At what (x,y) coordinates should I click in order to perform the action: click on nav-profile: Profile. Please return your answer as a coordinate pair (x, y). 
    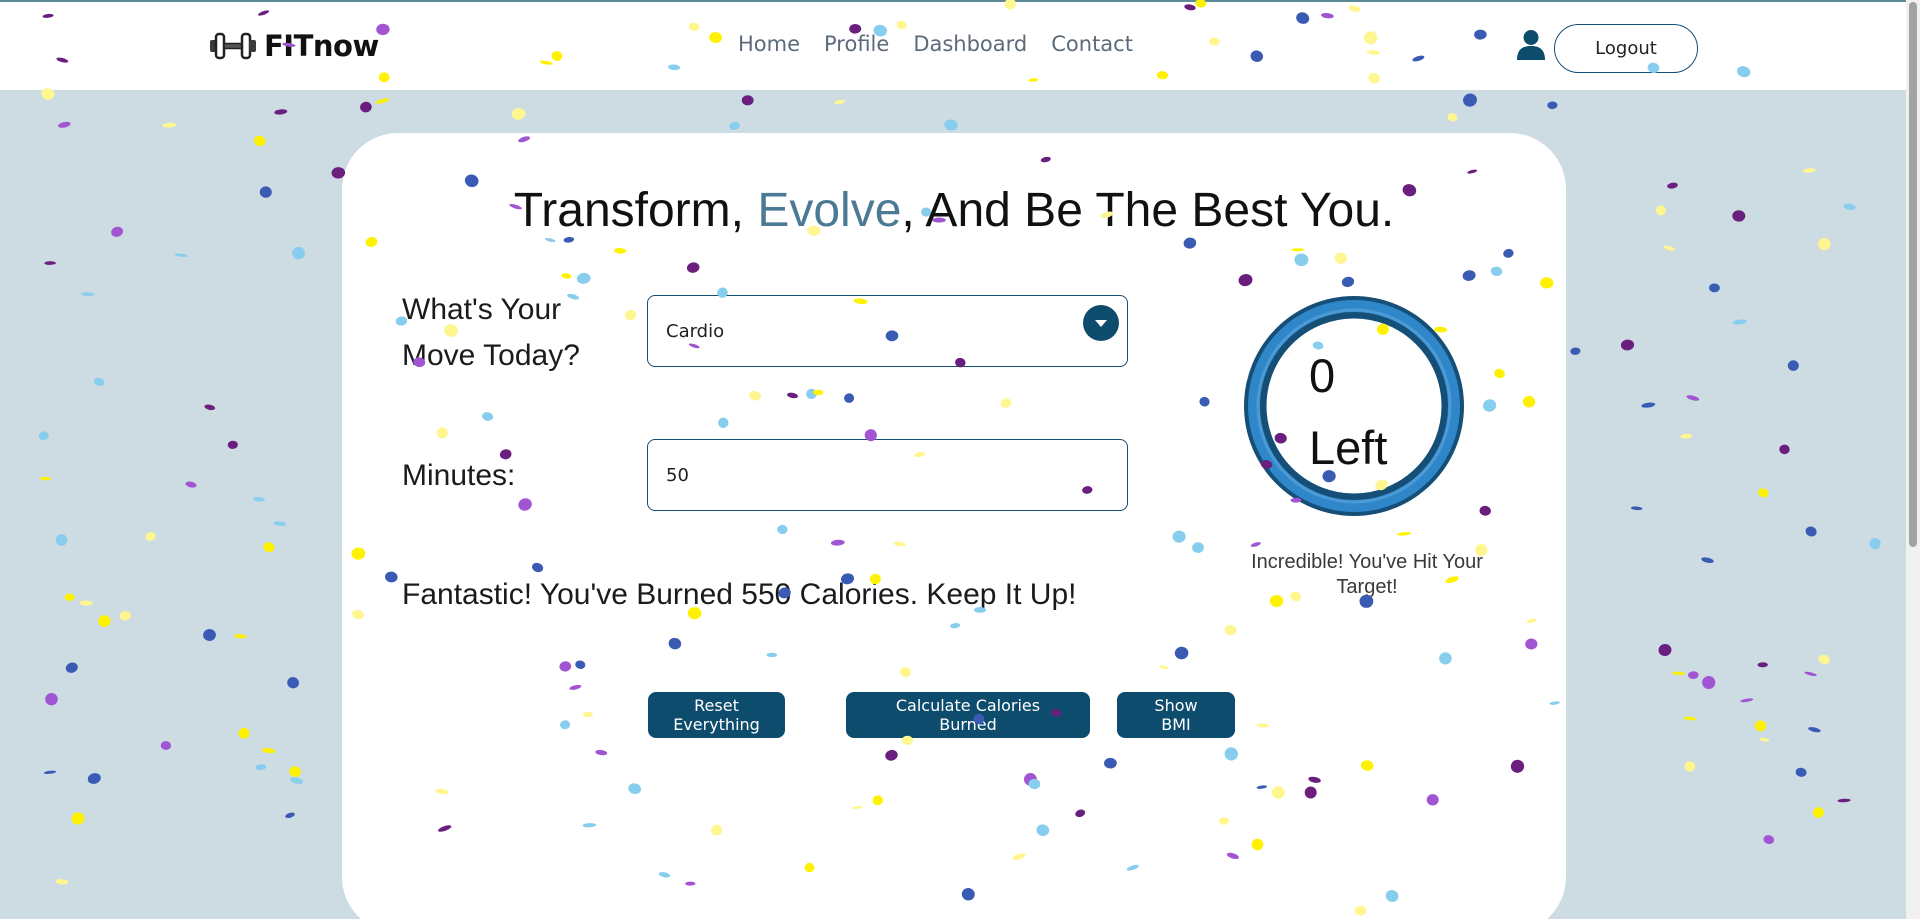
    Looking at the image, I should click on (856, 44).